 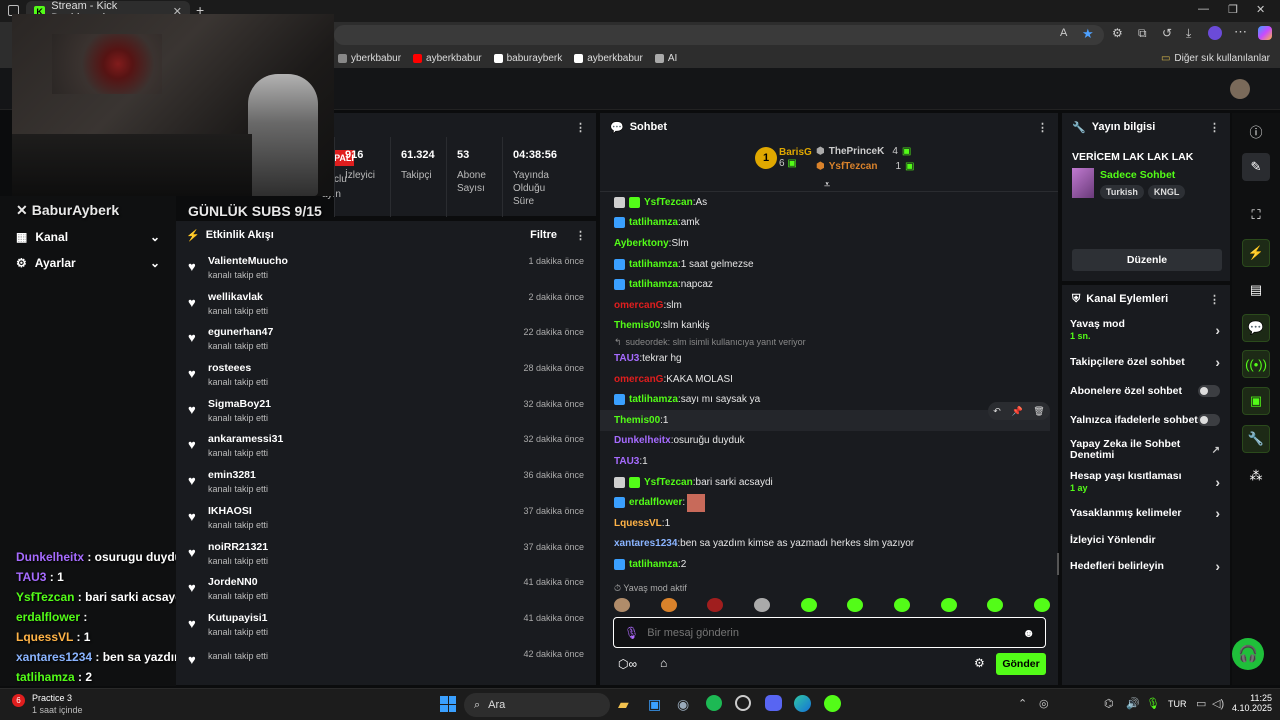 What do you see at coordinates (1260, 9) in the screenshot?
I see `close-window-icon: ✕` at bounding box center [1260, 9].